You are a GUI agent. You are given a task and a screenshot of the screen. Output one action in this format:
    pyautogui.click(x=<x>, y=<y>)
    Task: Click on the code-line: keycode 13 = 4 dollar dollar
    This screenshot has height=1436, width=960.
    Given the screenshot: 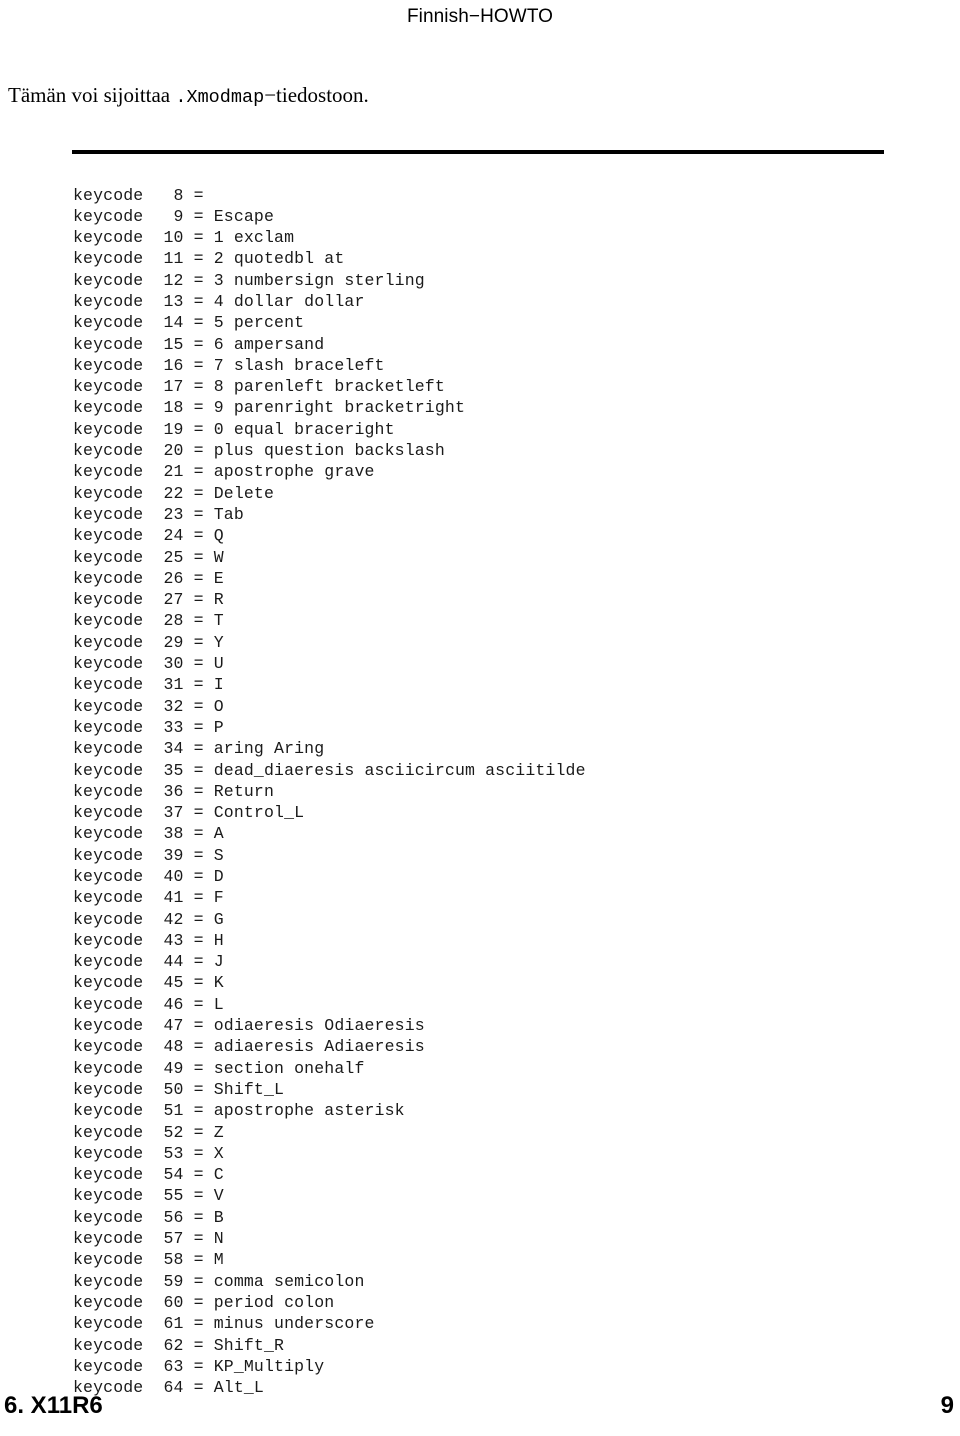 What is the action you would take?
    pyautogui.click(x=219, y=301)
    